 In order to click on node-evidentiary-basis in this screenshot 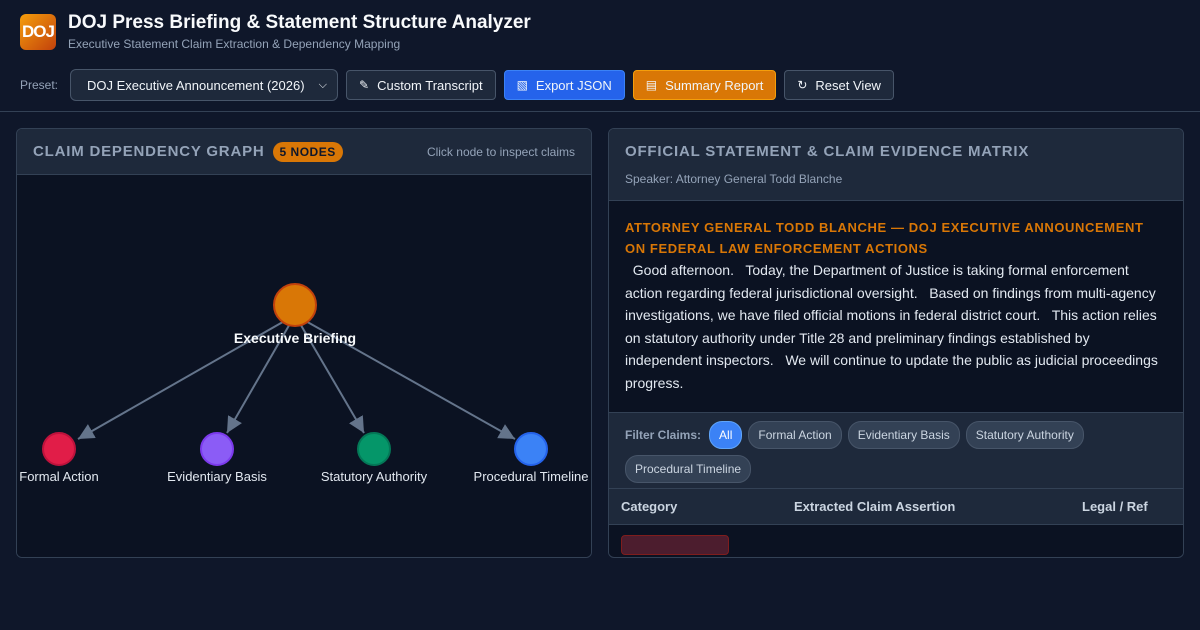, I will do `click(217, 449)`.